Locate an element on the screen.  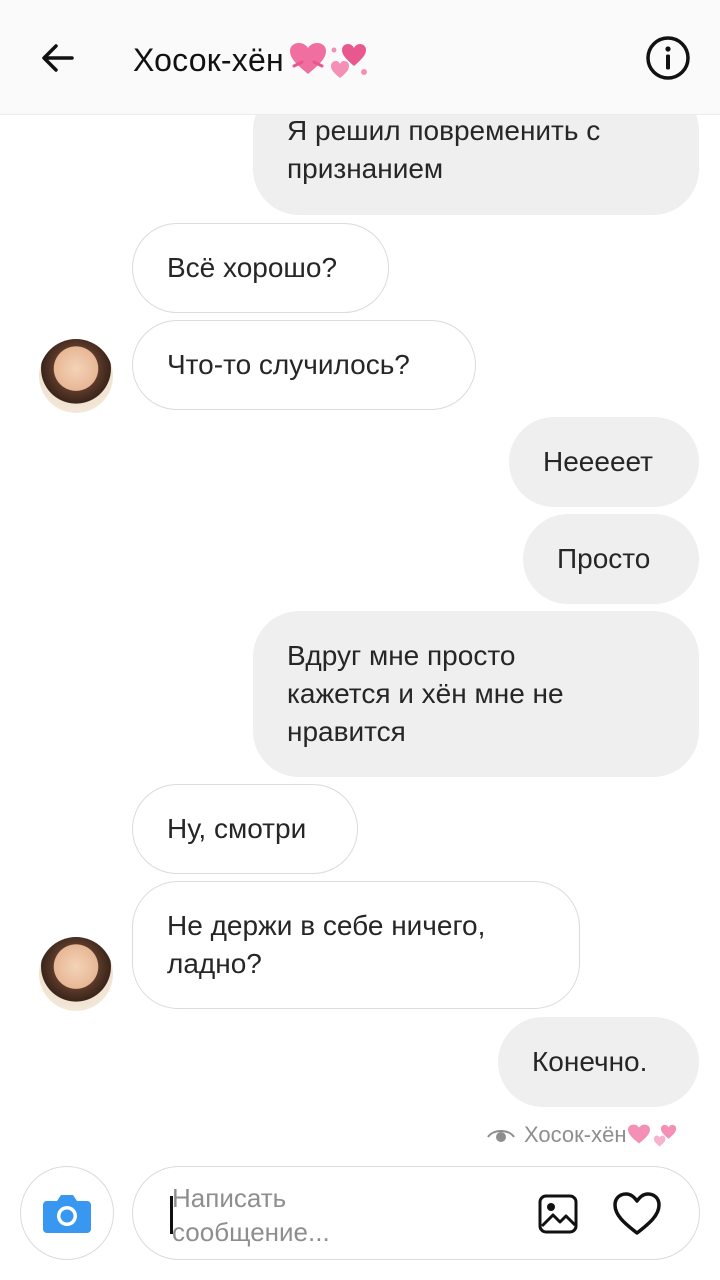
message-text: ладно? is located at coordinates (214, 963).